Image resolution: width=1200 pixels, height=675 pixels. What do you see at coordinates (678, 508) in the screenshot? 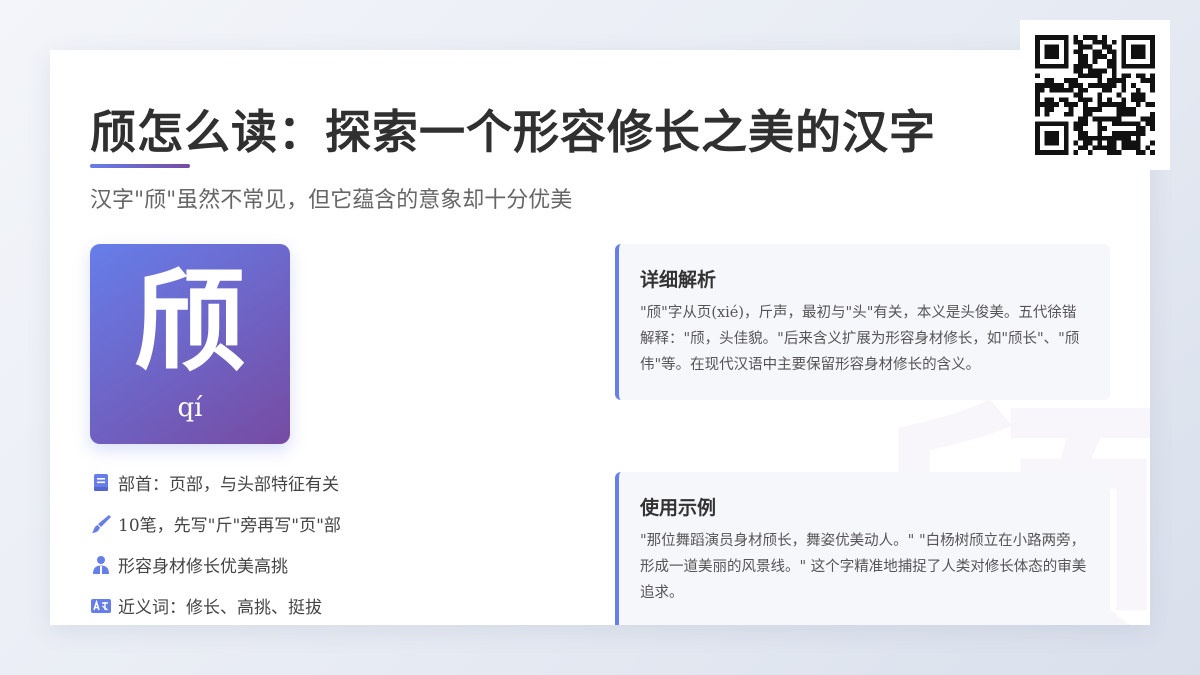
I see `section-heading: 使用示例` at bounding box center [678, 508].